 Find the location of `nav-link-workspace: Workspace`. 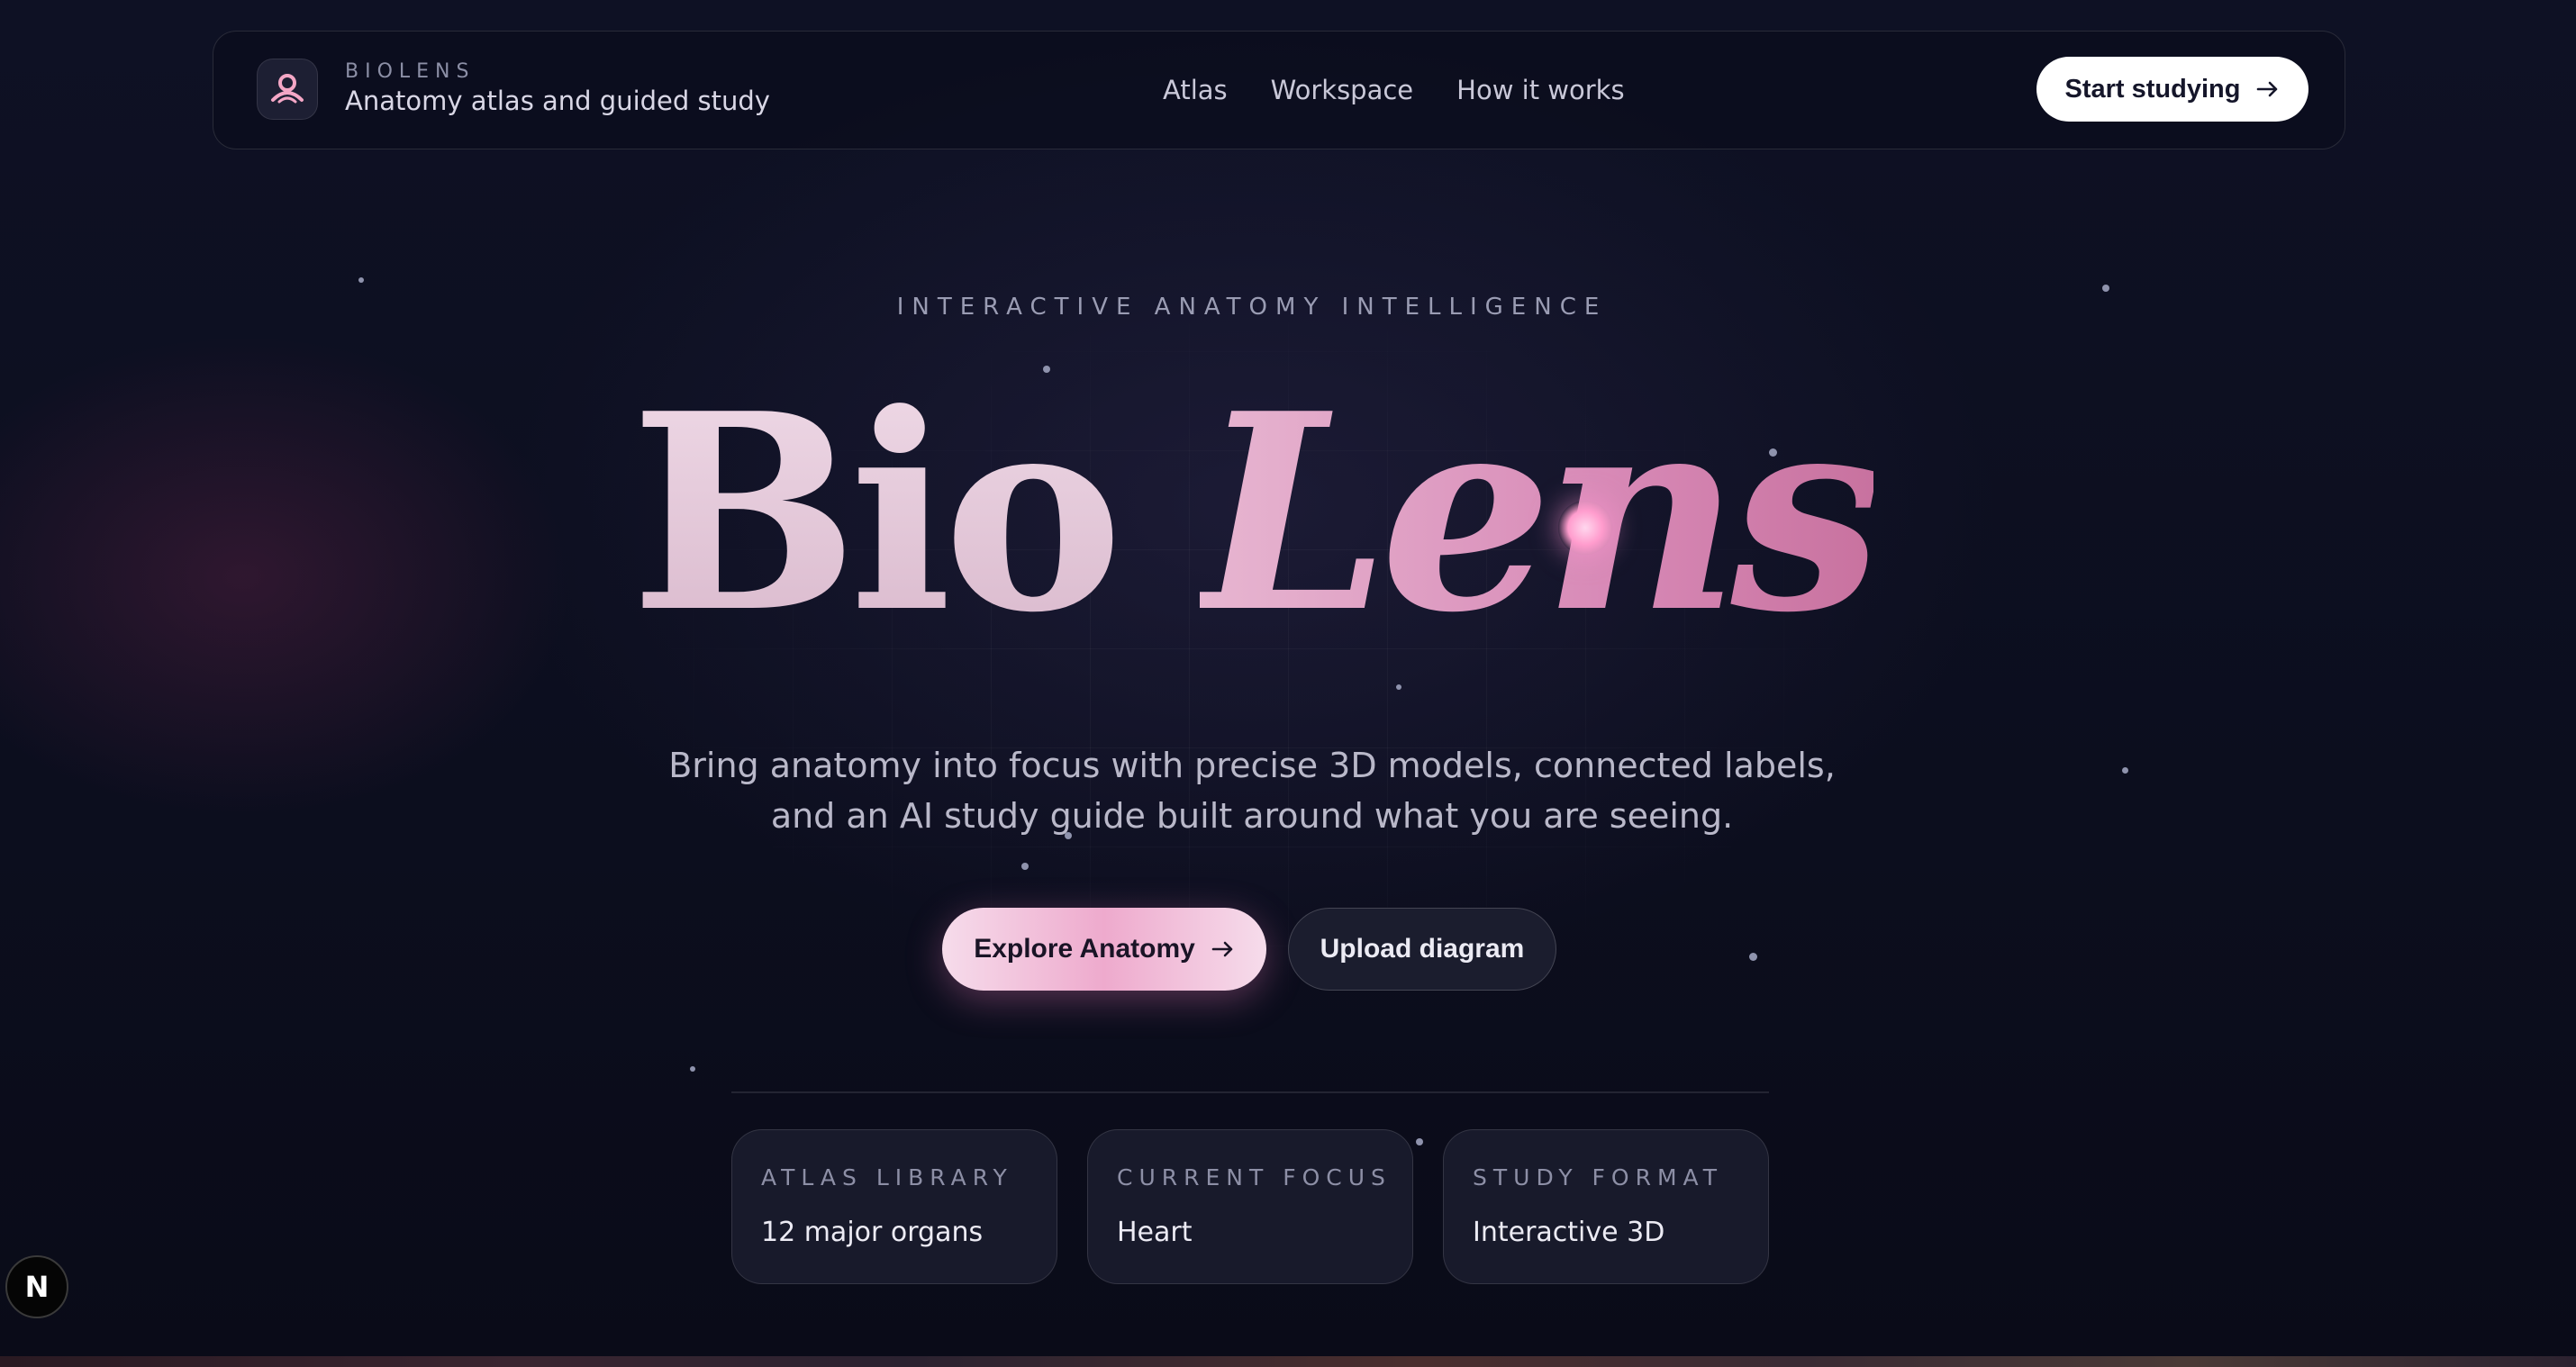

nav-link-workspace: Workspace is located at coordinates (1342, 90).